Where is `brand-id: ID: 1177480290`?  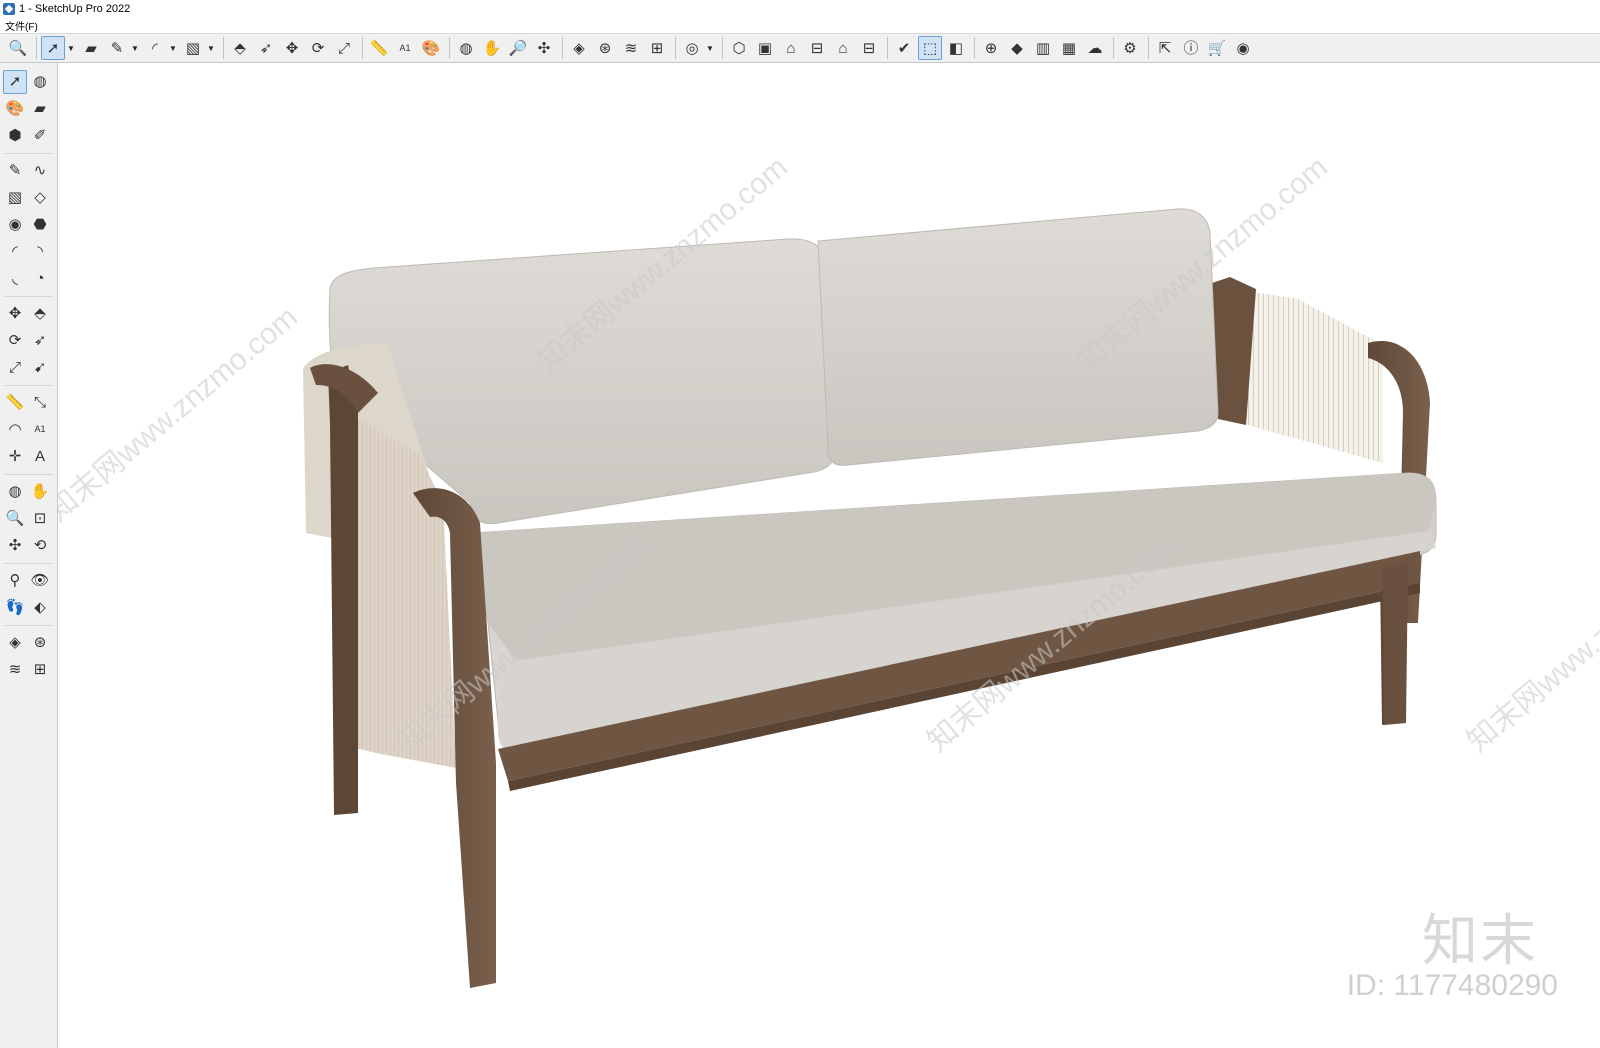
brand-id: ID: 1177480290 is located at coordinates (1452, 985).